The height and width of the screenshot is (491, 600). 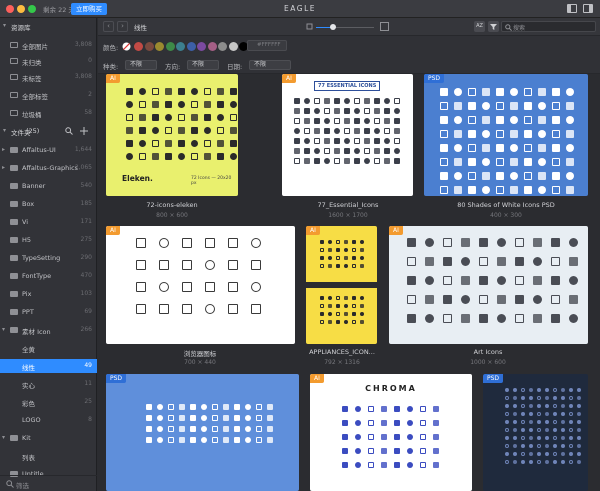 What do you see at coordinates (172, 135) in the screenshot?
I see `asset-thumb-72-icons-eleken: AI Eleken. 72 Icons — 20x20 px` at bounding box center [172, 135].